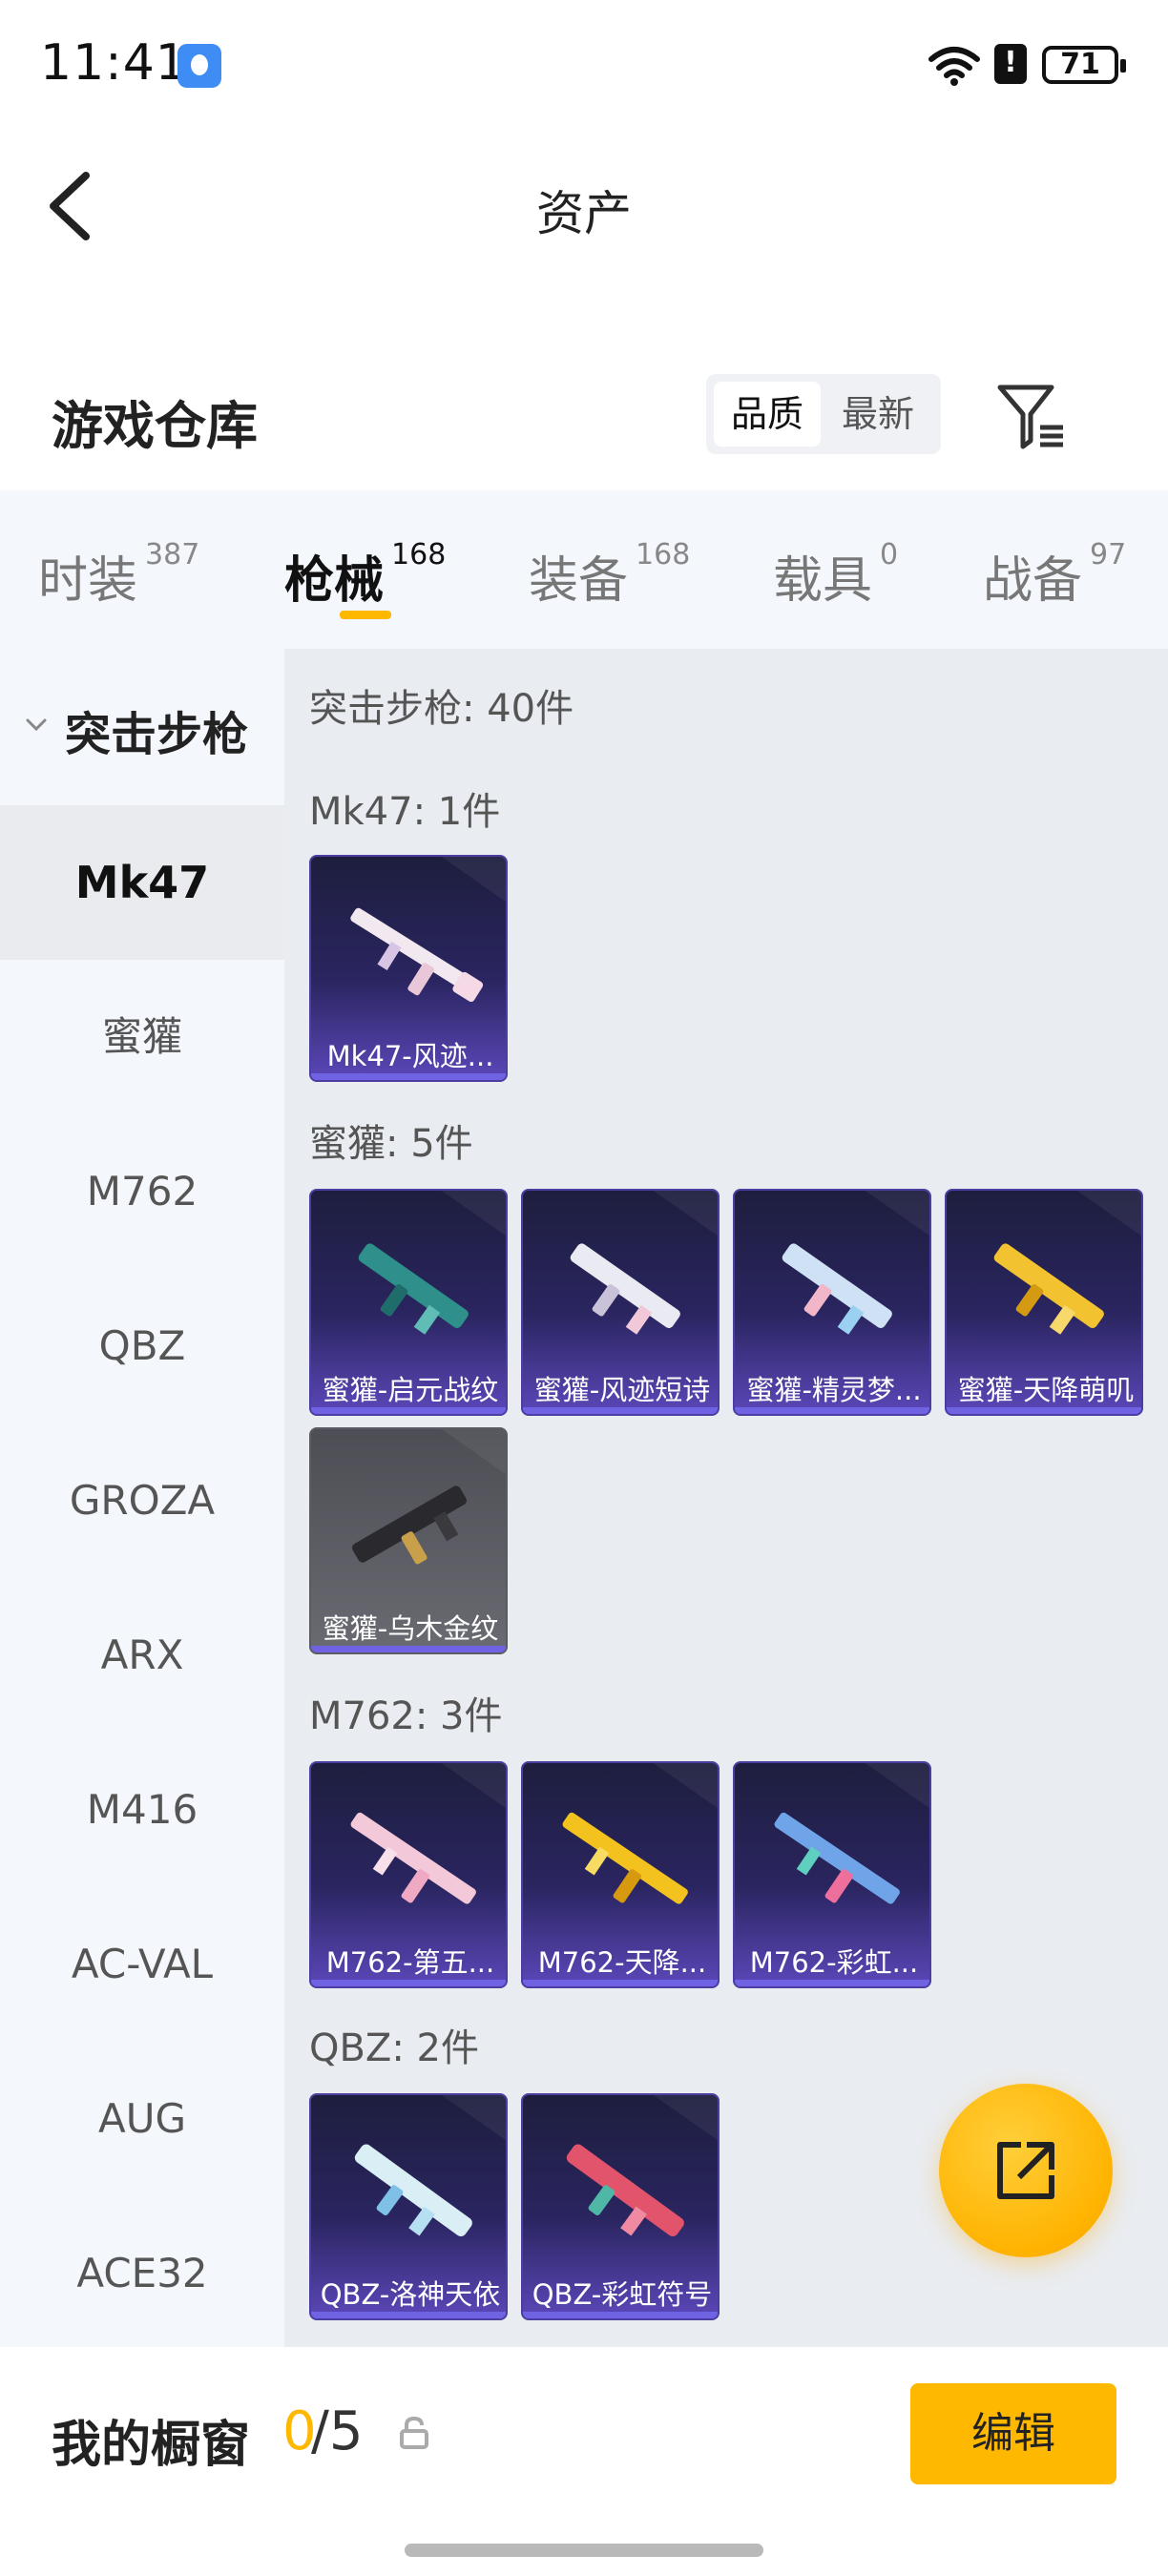 The image size is (1168, 2576). I want to click on tab-fashion: 时装 387, so click(119, 575).